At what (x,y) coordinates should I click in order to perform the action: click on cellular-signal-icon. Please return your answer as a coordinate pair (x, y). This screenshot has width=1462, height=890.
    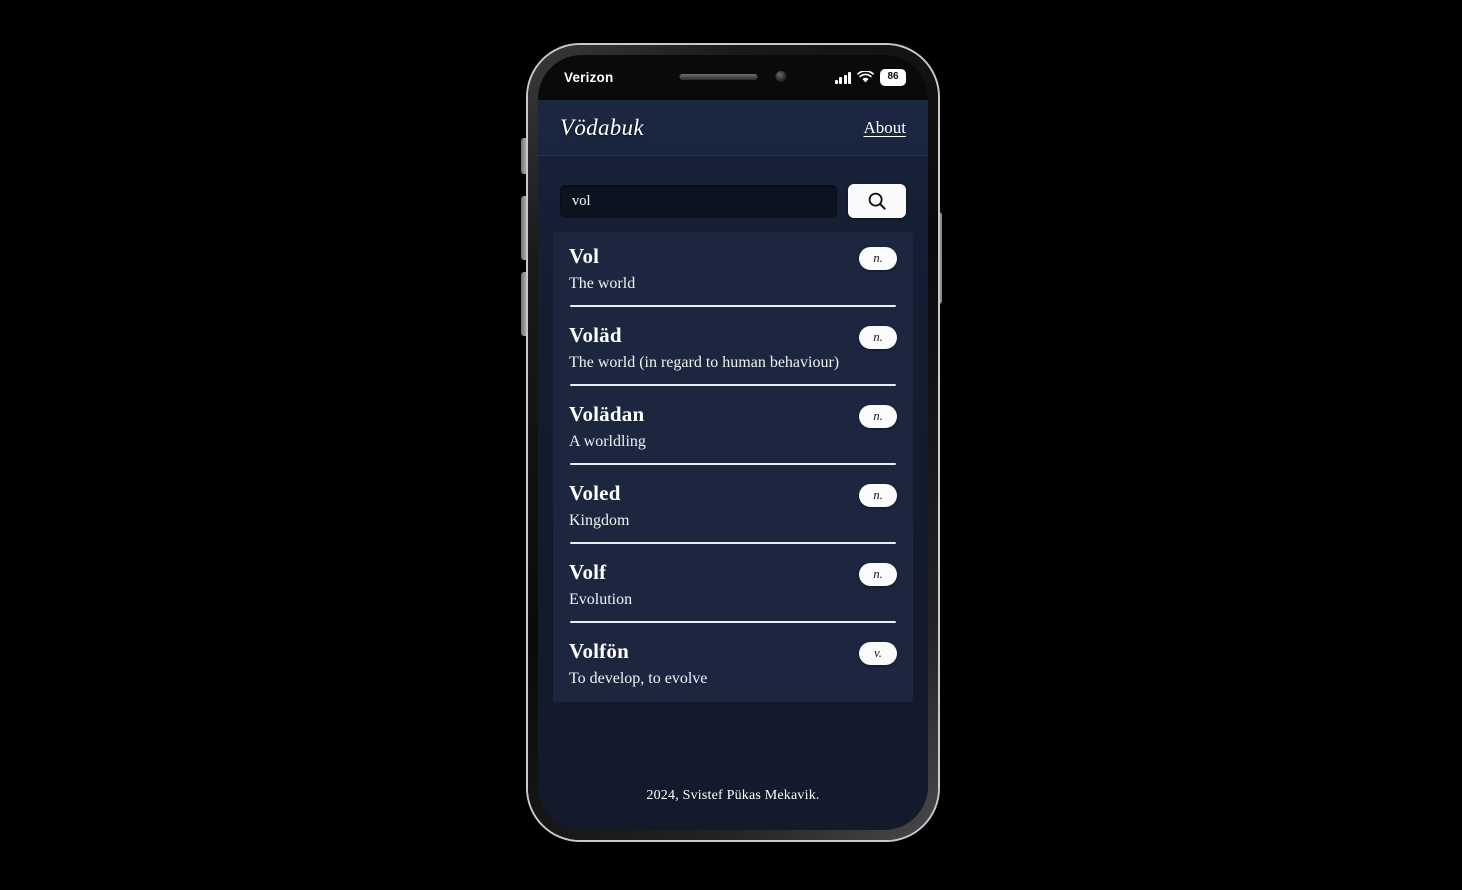
    Looking at the image, I should click on (842, 77).